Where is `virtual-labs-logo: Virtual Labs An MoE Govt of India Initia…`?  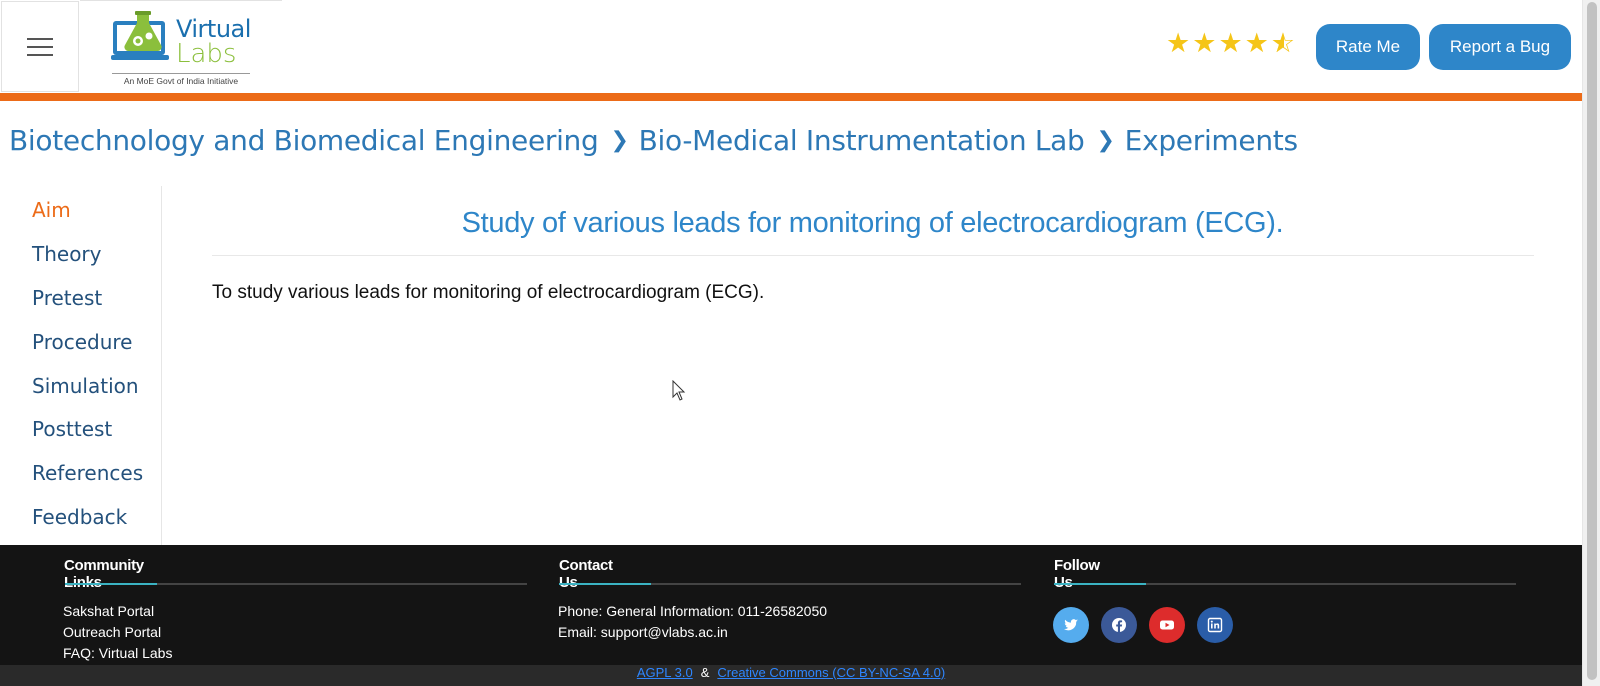 virtual-labs-logo: Virtual Labs An MoE Govt of India Initia… is located at coordinates (181, 46).